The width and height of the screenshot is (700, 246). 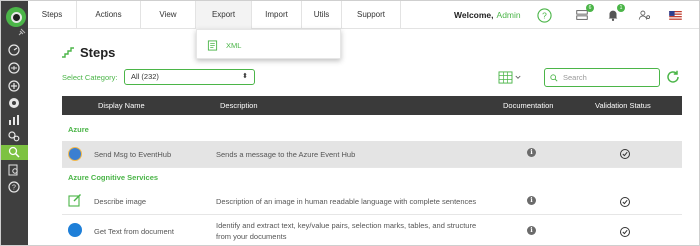 I want to click on steps-icon, so click(x=14, y=152).